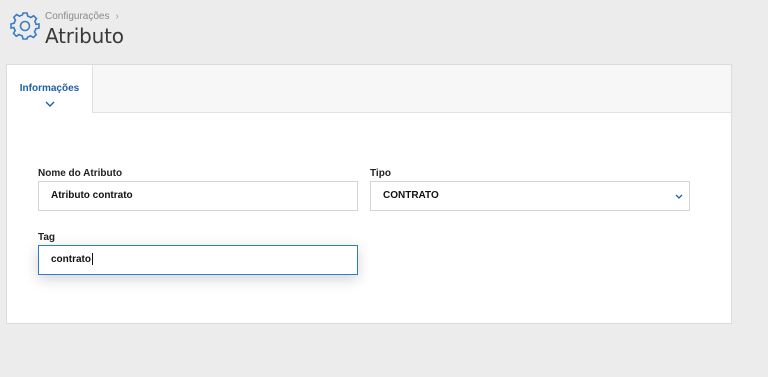 The image size is (768, 377). What do you see at coordinates (198, 196) in the screenshot?
I see `name-input: Atributo contrato` at bounding box center [198, 196].